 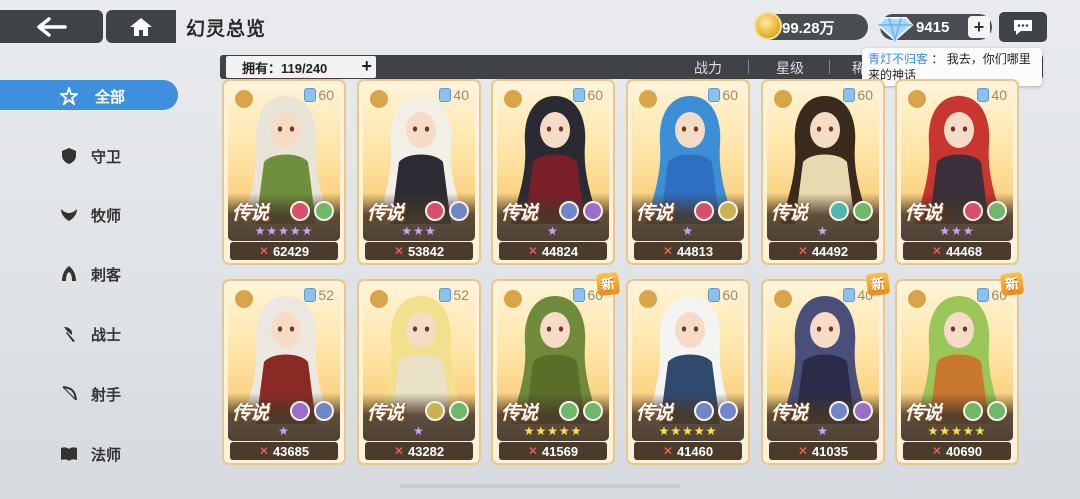 What do you see at coordinates (454, 95) in the screenshot?
I see `hero-level: 40` at bounding box center [454, 95].